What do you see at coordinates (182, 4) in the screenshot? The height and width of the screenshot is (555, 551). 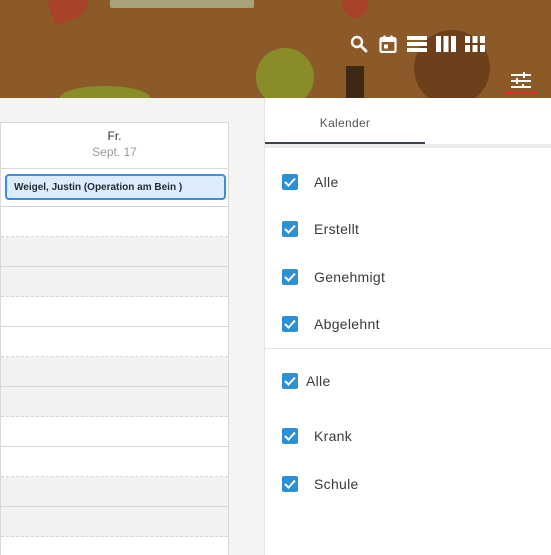 I see `decor-bar` at bounding box center [182, 4].